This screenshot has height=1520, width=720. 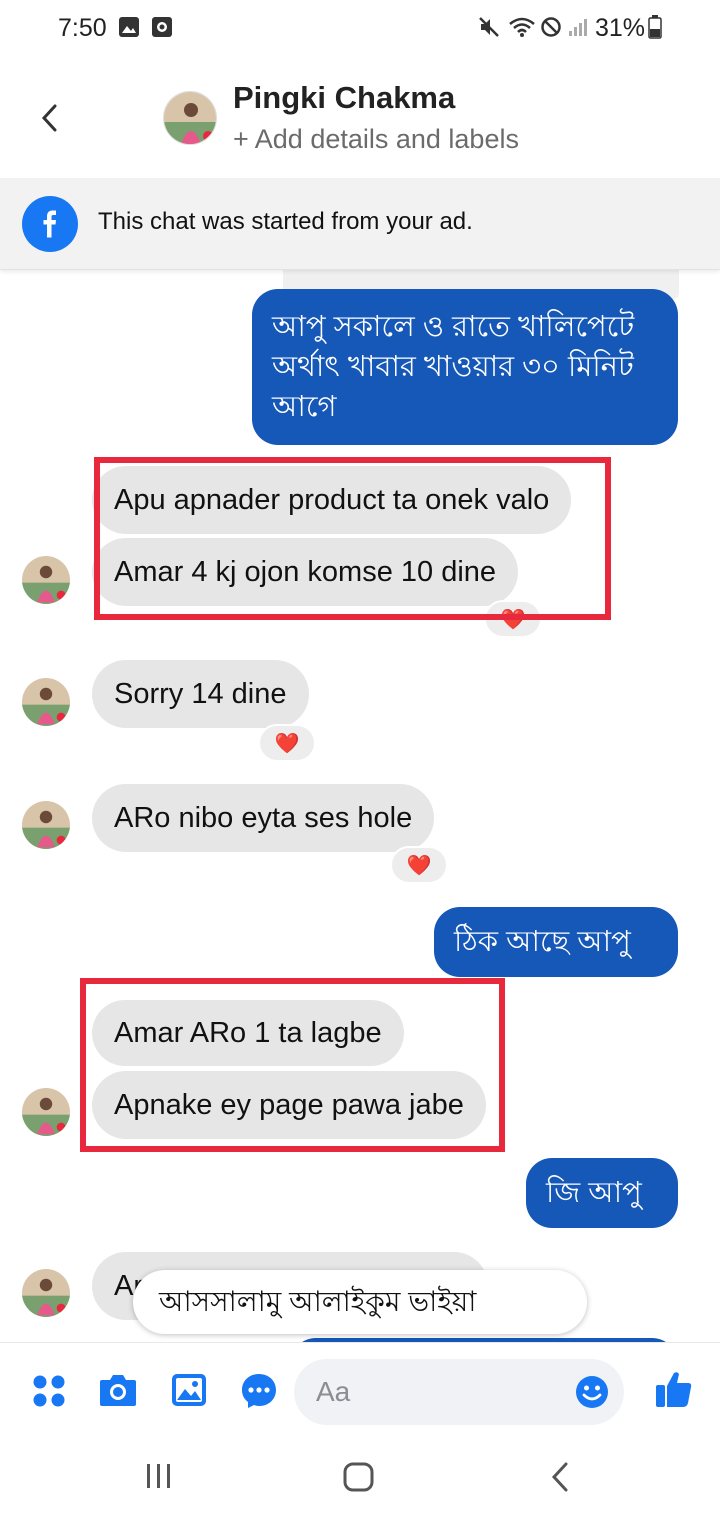 What do you see at coordinates (189, 1390) in the screenshot?
I see `gallery-icon` at bounding box center [189, 1390].